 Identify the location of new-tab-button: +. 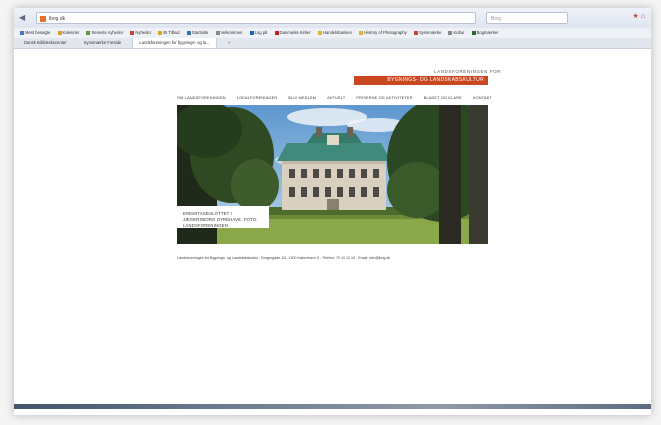
(229, 43).